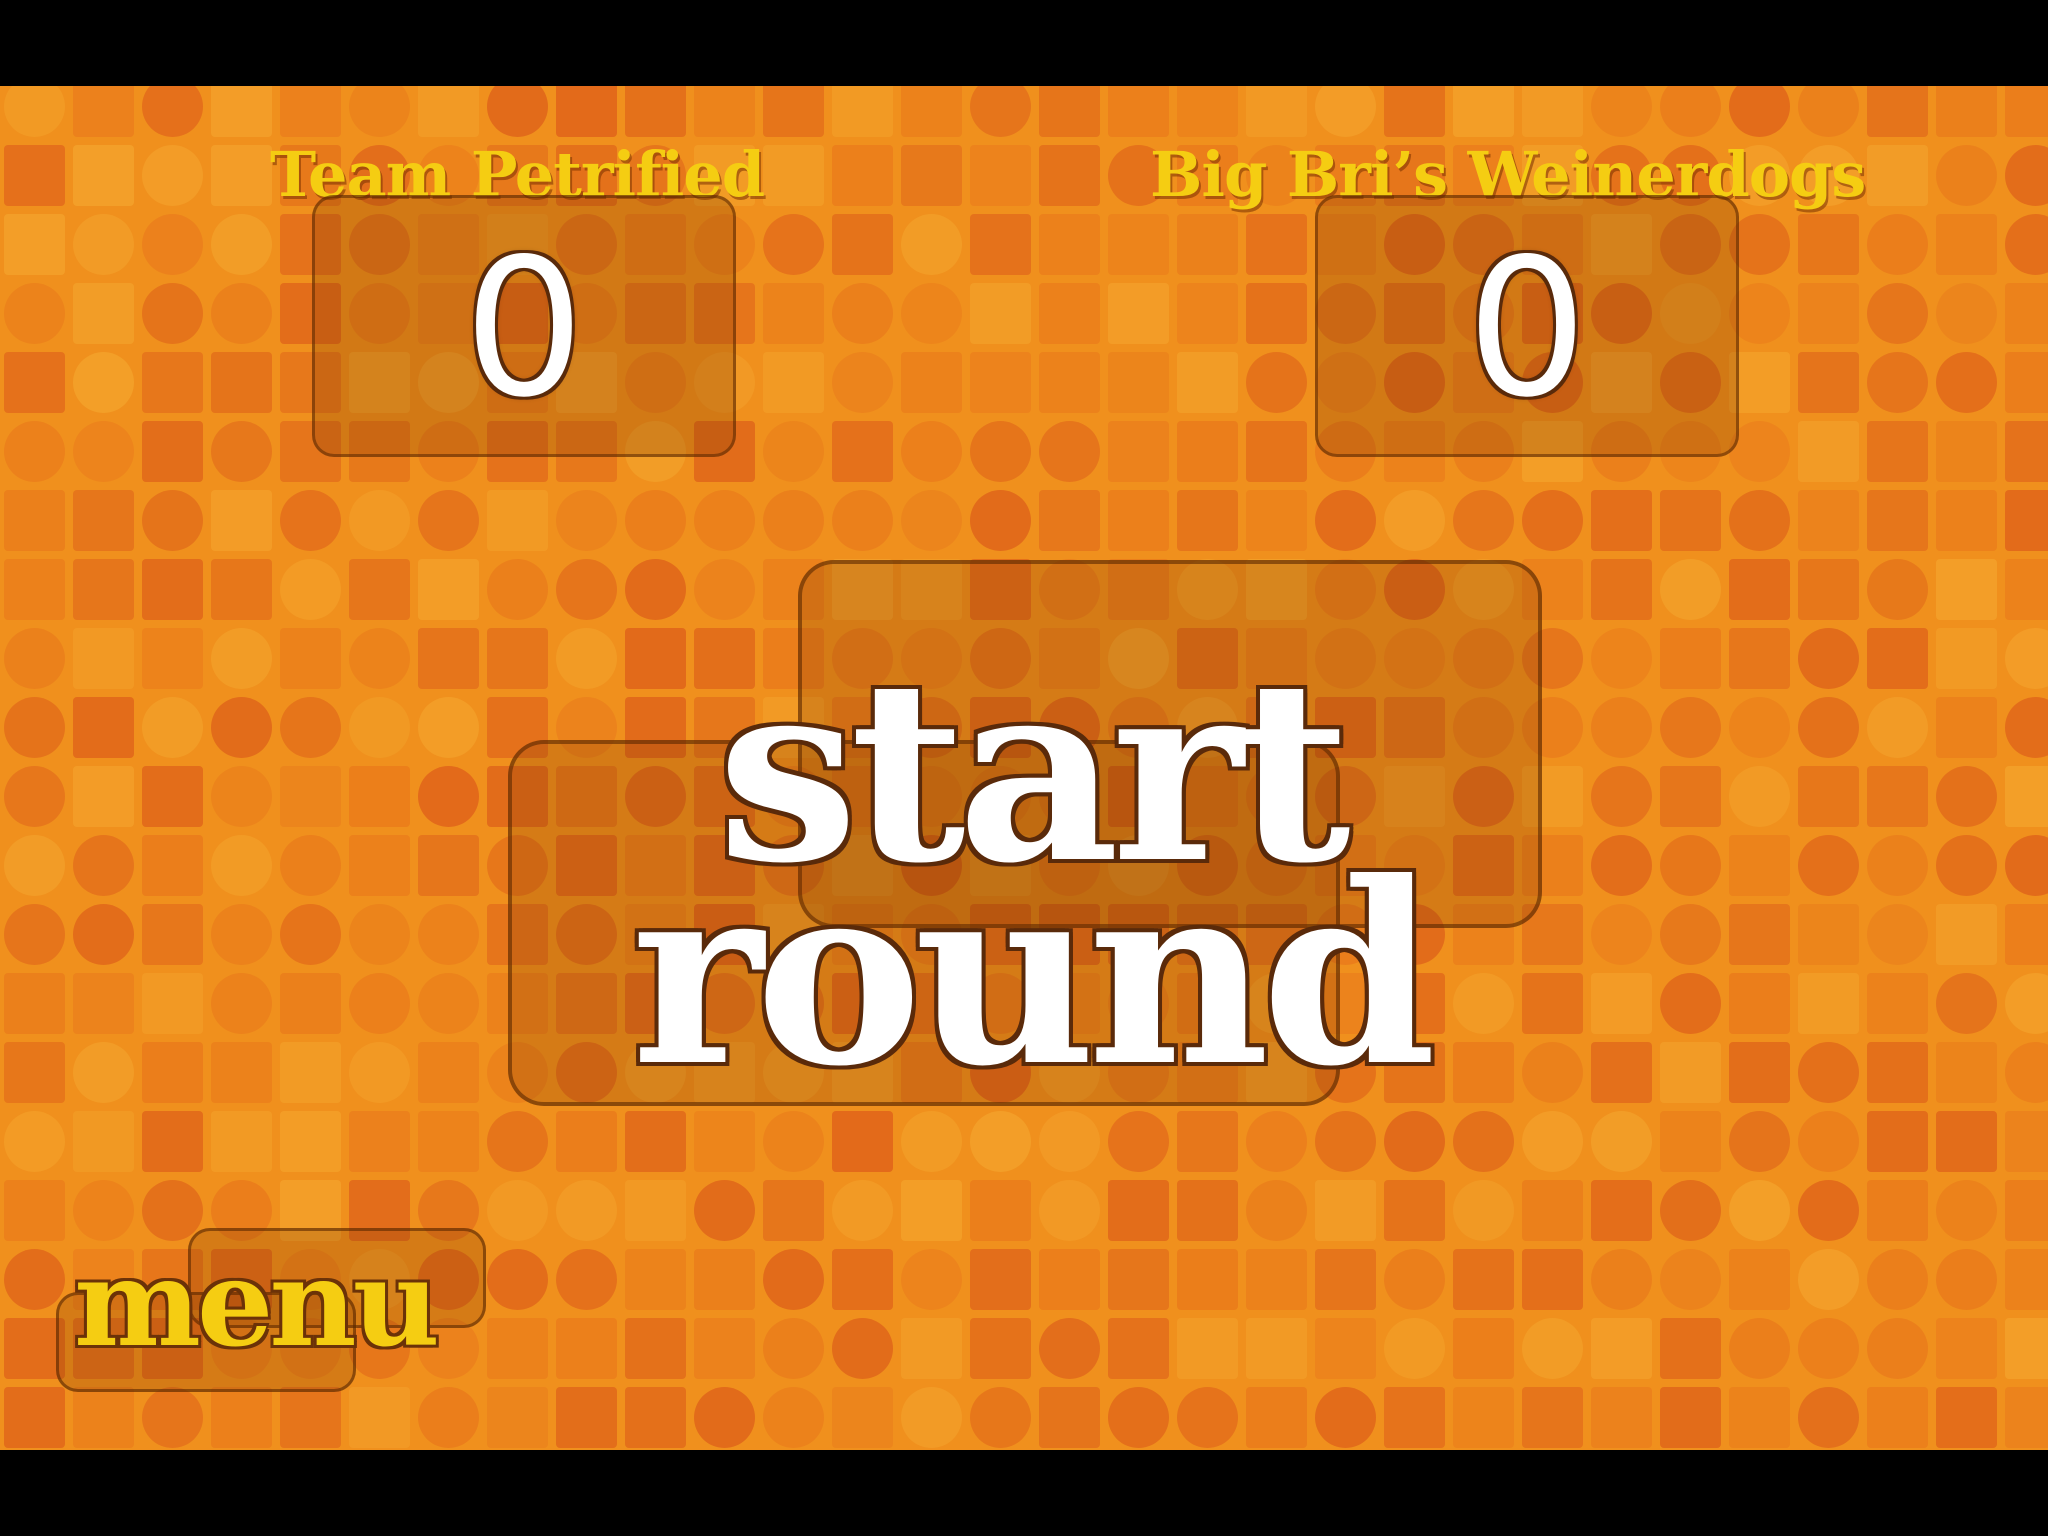 Image resolution: width=2048 pixels, height=1536 pixels. What do you see at coordinates (274, 1304) in the screenshot?
I see `menu-button: menu` at bounding box center [274, 1304].